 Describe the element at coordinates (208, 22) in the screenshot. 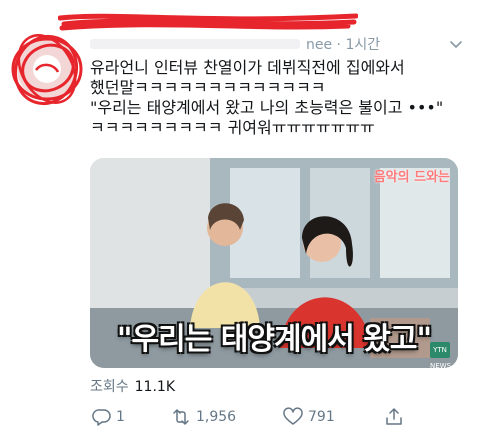

I see `redaction-scribble` at that location.